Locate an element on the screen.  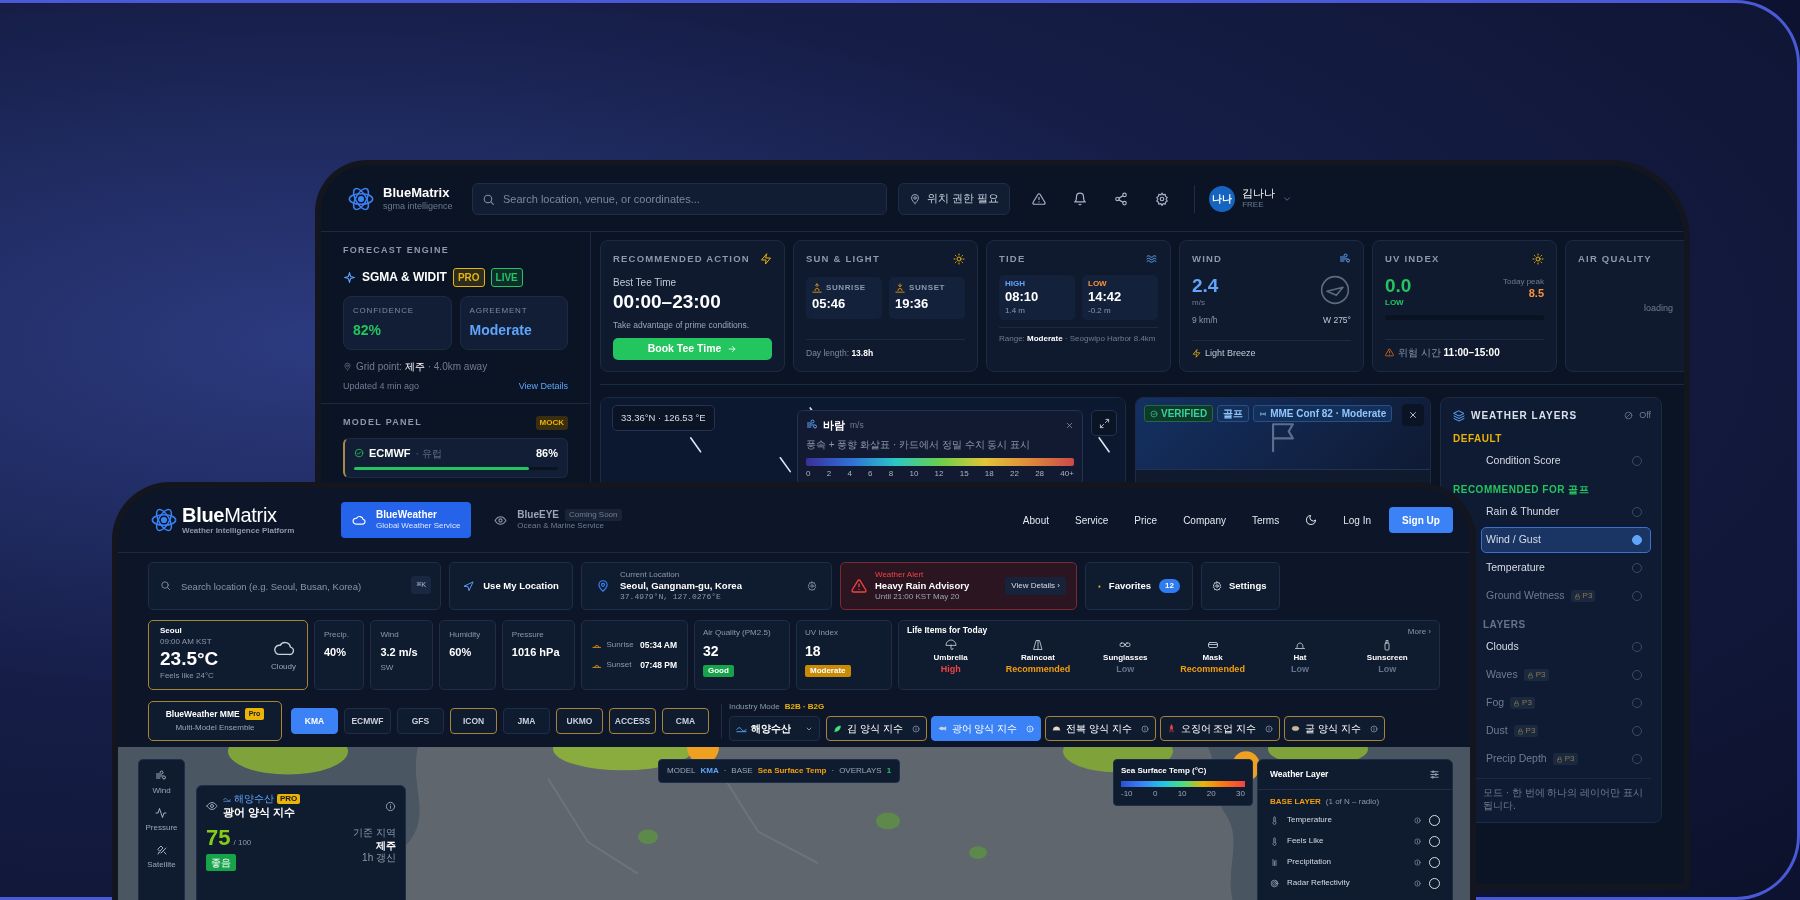
pin-icon is located at coordinates (915, 198).